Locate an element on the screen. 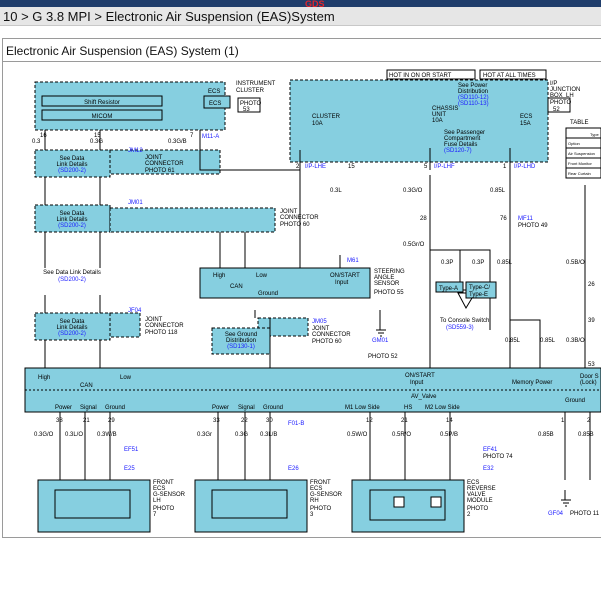 Image resolution: width=601 pixels, height=600 pixels. instrument-label-2: CLUSTER is located at coordinates (250, 91).